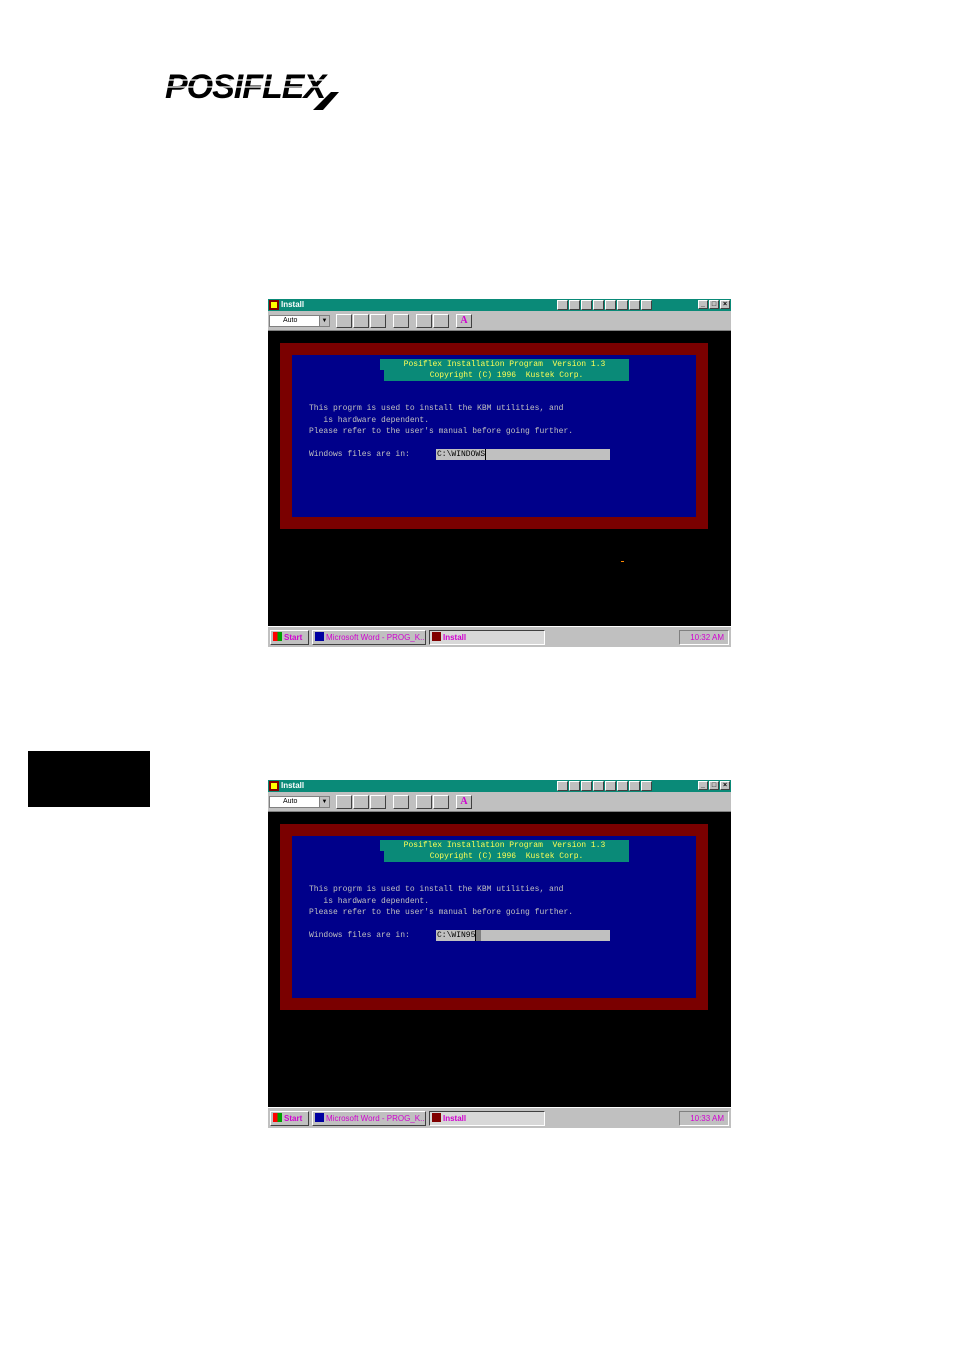 This screenshot has height=1351, width=954. What do you see at coordinates (89, 779) in the screenshot?
I see `section-tab-block` at bounding box center [89, 779].